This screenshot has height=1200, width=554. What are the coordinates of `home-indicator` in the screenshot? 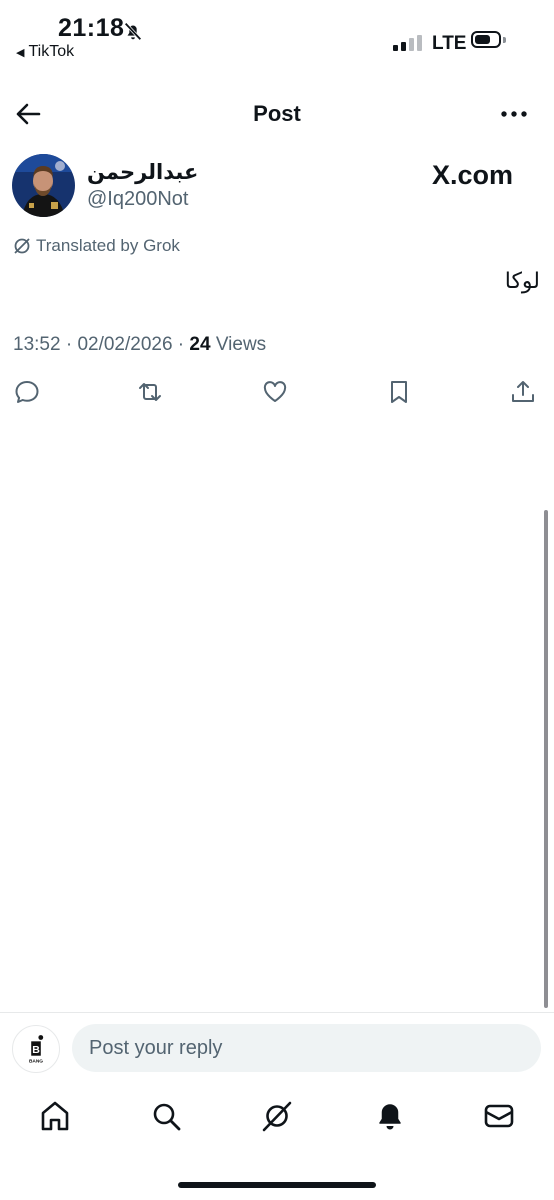 It's located at (277, 1185).